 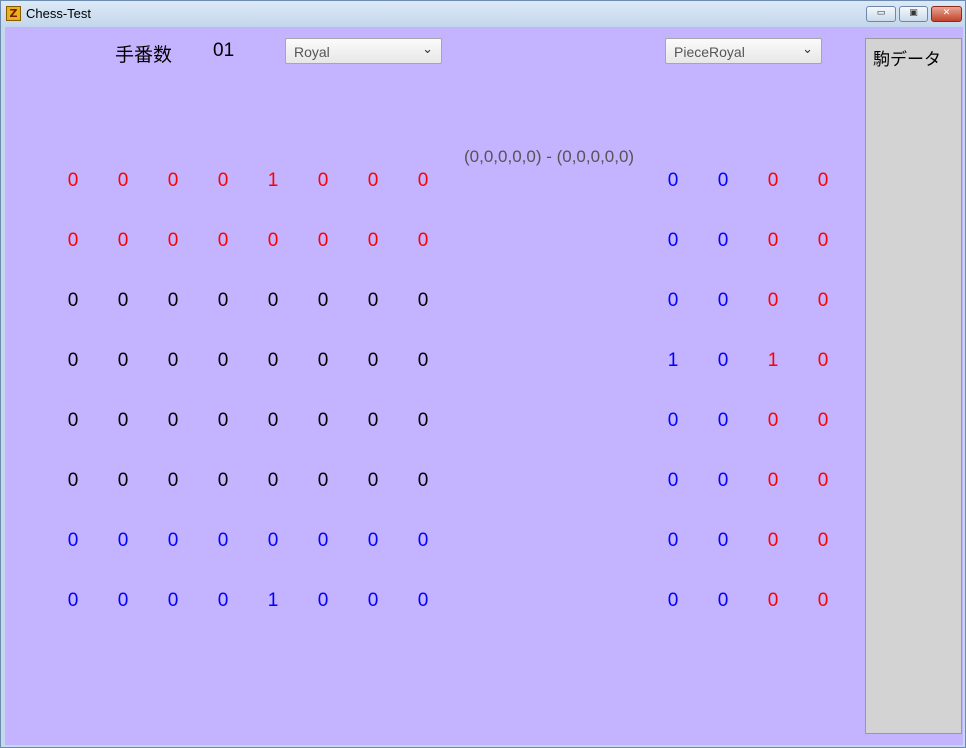 What do you see at coordinates (549, 156) in the screenshot?
I see `position-readout: (0,0,0,0,0) - (0,0,0,0,0)` at bounding box center [549, 156].